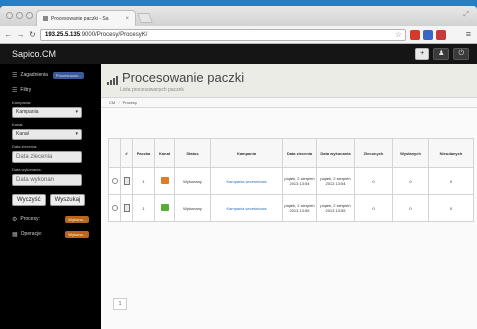  Describe the element at coordinates (34, 54) in the screenshot. I see `brand-logo: Sapico.CM` at that location.